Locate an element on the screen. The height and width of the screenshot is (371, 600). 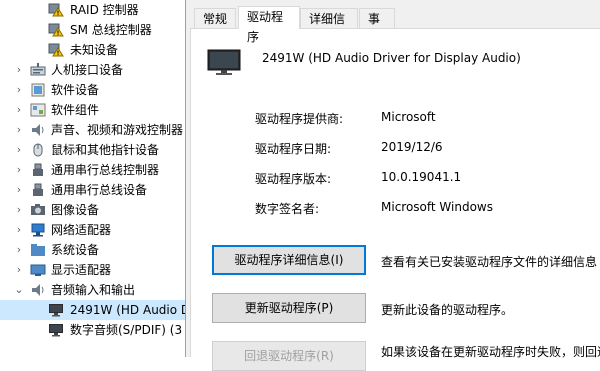
tree-item-label: 声音、视频和游戏控制器 is located at coordinates (117, 130).